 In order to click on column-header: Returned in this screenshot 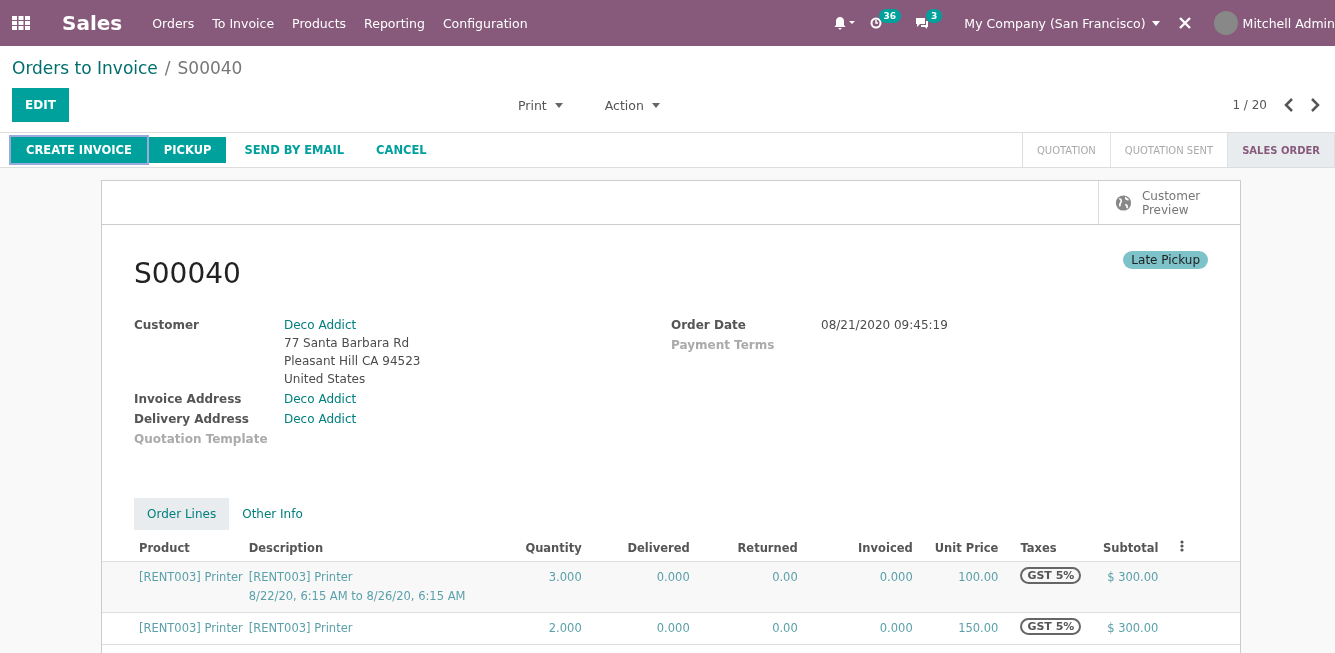, I will do `click(767, 547)`.